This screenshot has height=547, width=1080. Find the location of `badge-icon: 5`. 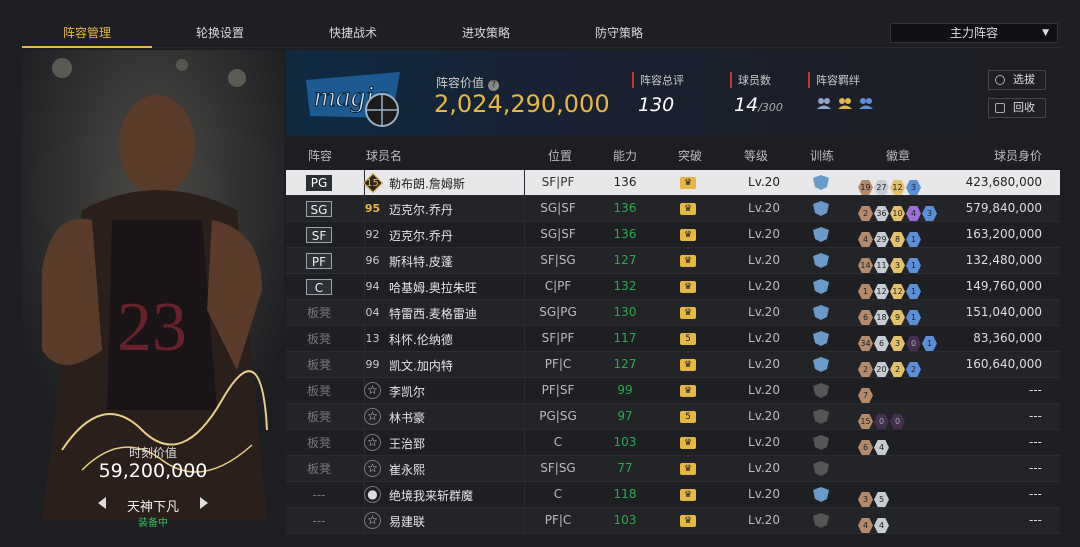

badge-icon: 5 is located at coordinates (881, 499).